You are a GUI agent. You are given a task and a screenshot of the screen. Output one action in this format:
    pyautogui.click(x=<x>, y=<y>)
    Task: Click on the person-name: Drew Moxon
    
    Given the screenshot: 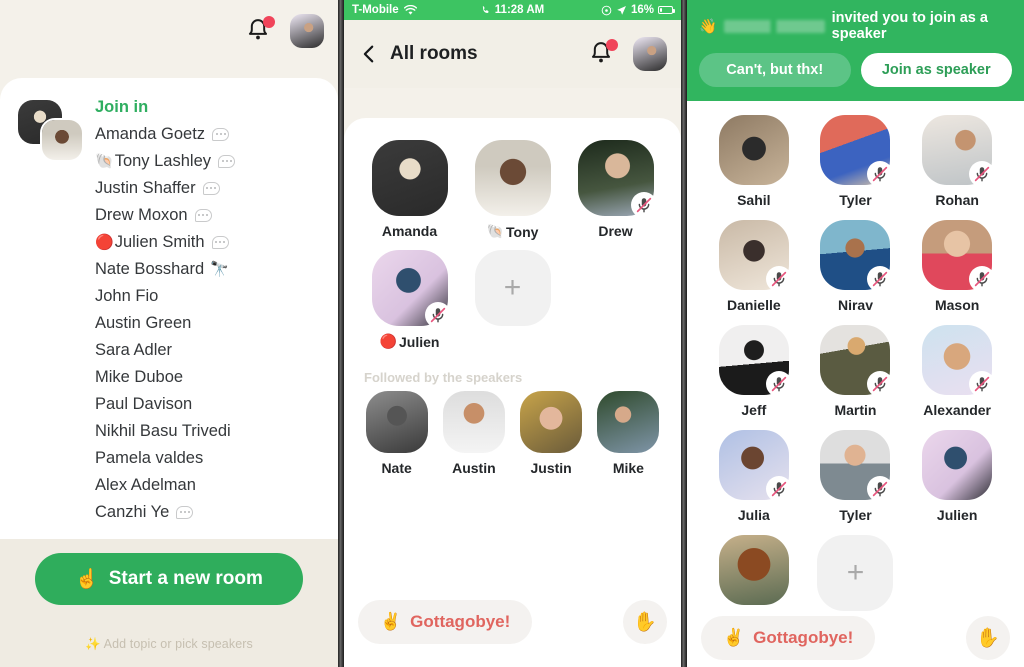 What is the action you would take?
    pyautogui.click(x=141, y=215)
    